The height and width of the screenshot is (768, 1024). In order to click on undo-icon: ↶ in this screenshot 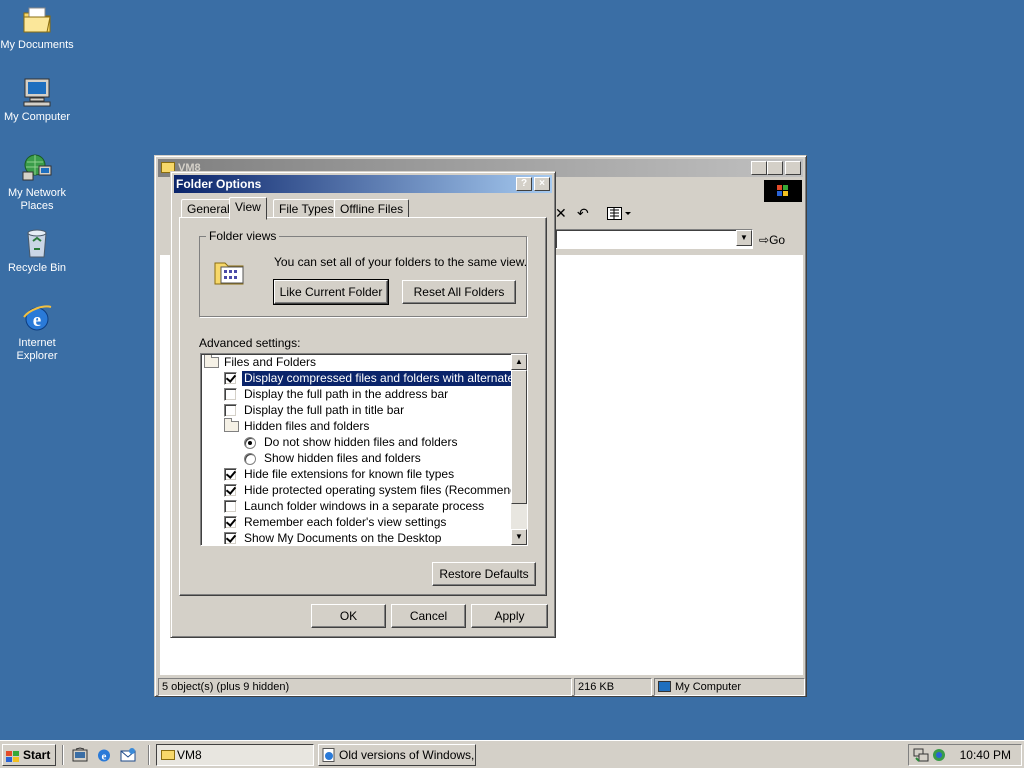, I will do `click(585, 213)`.